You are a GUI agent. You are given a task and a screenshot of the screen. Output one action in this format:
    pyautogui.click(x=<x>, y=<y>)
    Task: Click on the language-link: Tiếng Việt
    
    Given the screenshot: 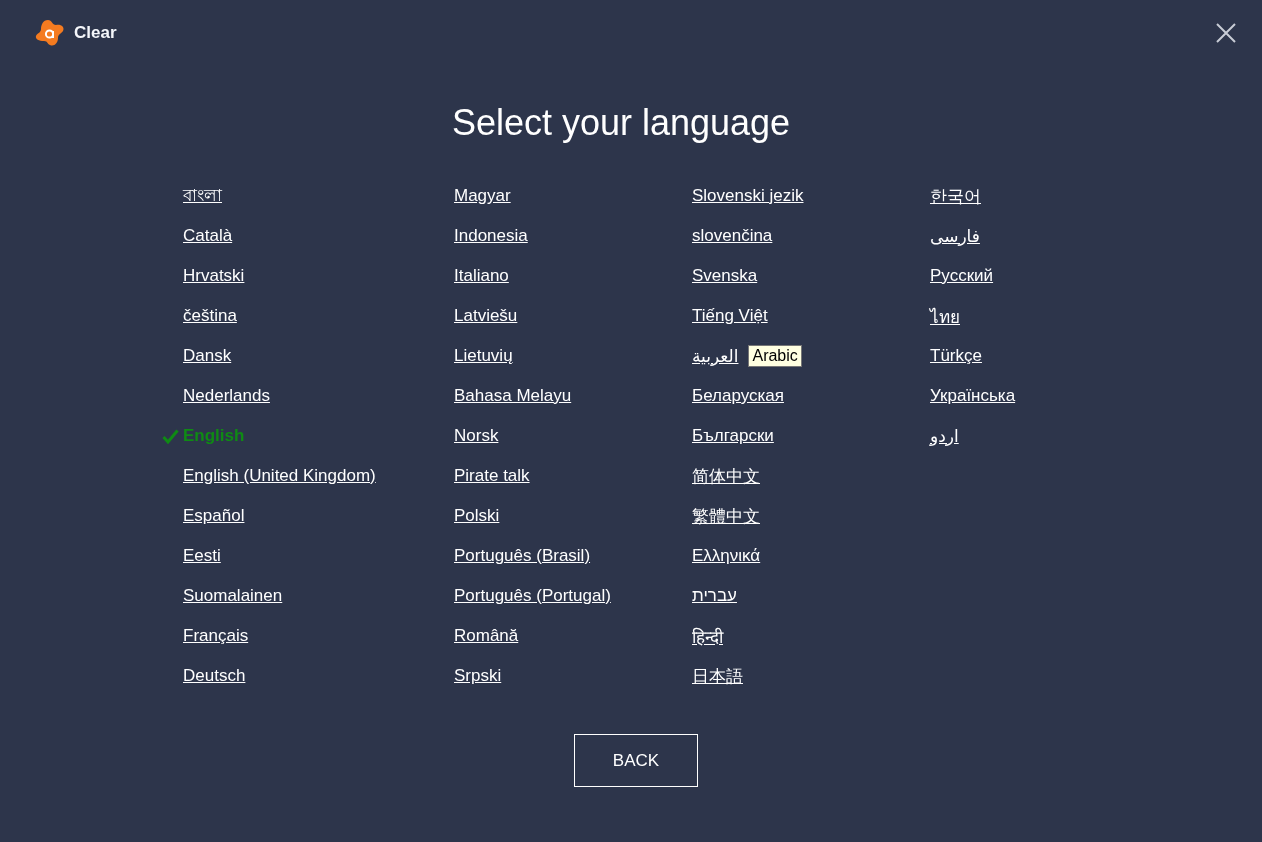 What is the action you would take?
    pyautogui.click(x=730, y=316)
    